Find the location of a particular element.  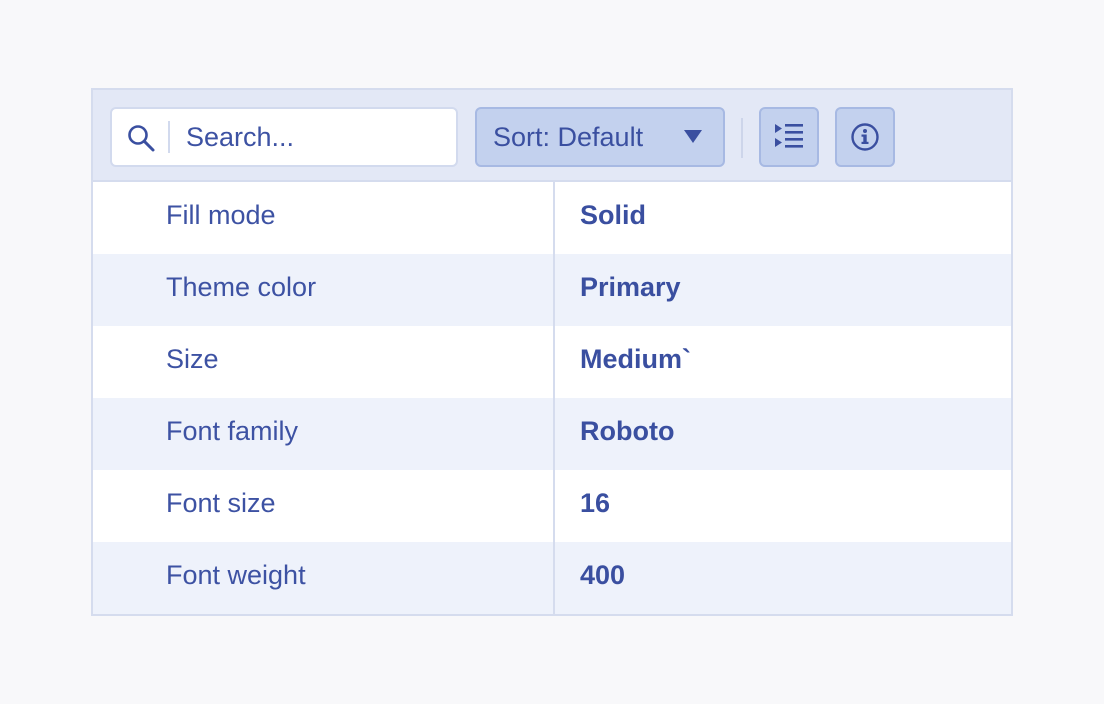

search-icon is located at coordinates (141, 138).